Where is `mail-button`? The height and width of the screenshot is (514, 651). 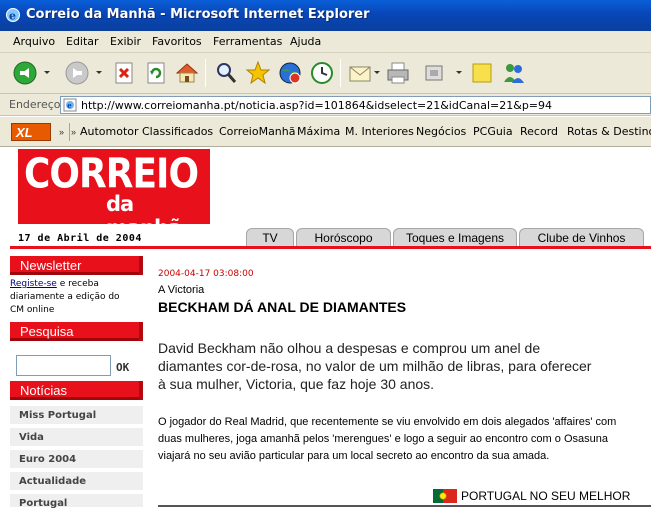
mail-button is located at coordinates (360, 73).